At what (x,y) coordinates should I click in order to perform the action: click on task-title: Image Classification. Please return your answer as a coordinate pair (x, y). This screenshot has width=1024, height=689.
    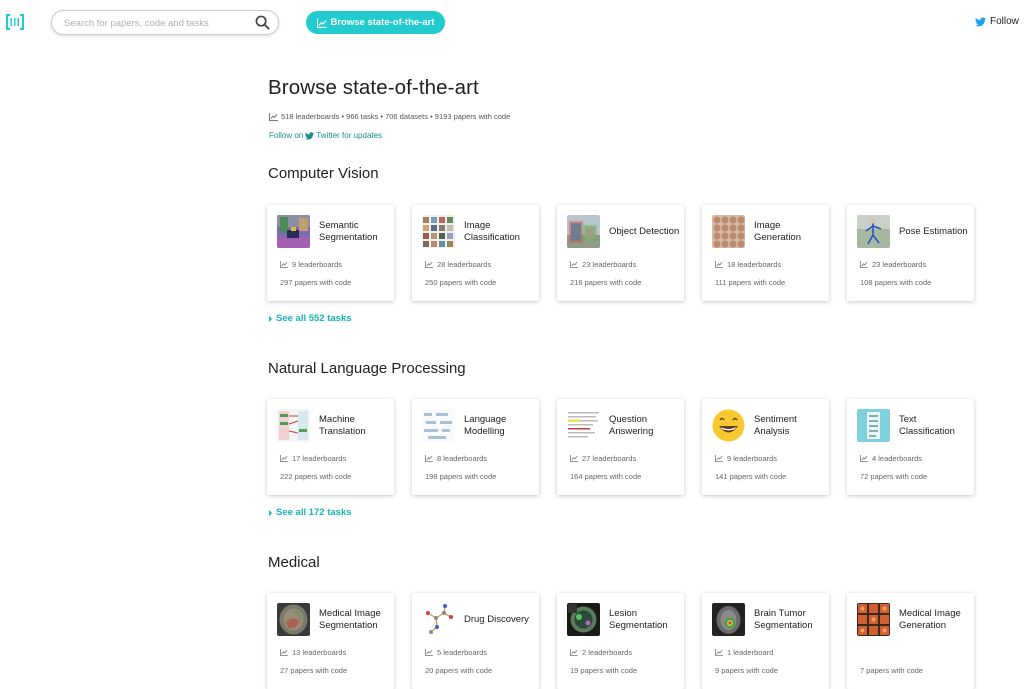
    Looking at the image, I should click on (492, 231).